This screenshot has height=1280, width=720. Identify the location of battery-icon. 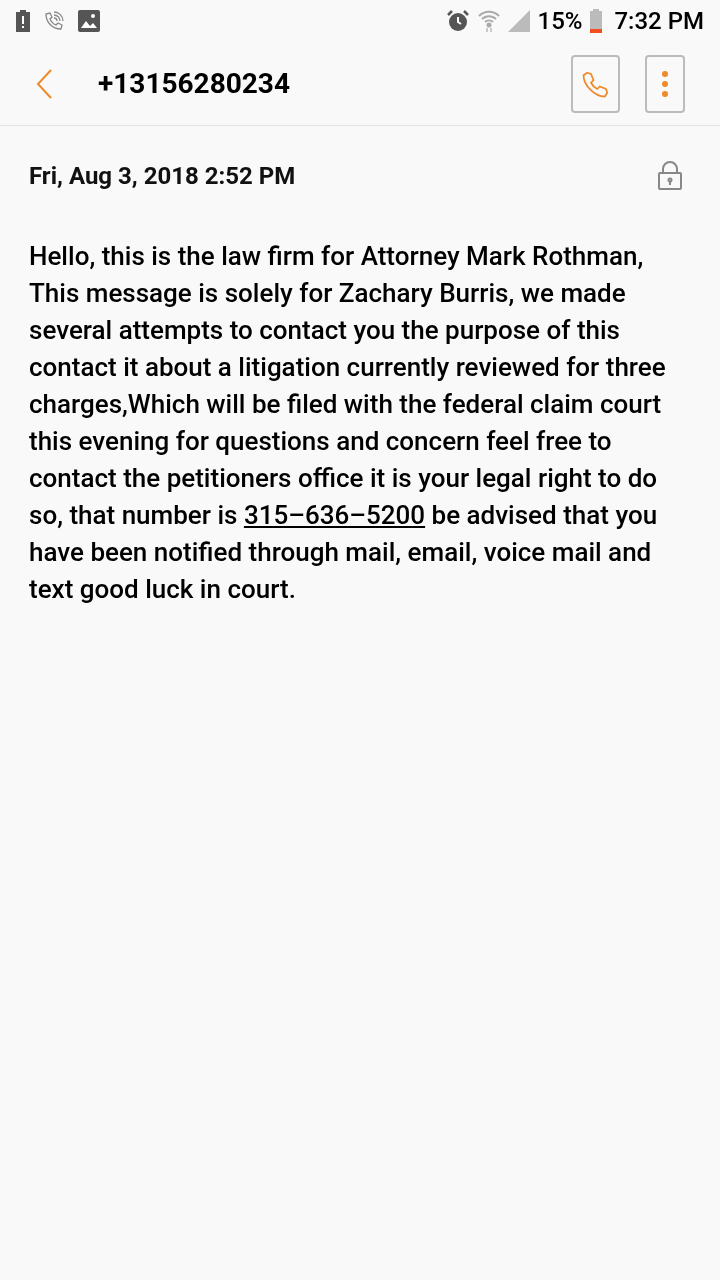
(596, 21).